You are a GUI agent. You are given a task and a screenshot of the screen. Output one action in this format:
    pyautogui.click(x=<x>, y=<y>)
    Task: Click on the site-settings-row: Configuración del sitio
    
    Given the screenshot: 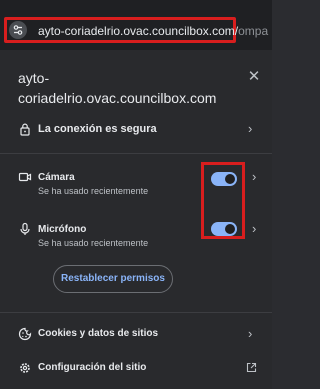 What is the action you would take?
    pyautogui.click(x=136, y=368)
    